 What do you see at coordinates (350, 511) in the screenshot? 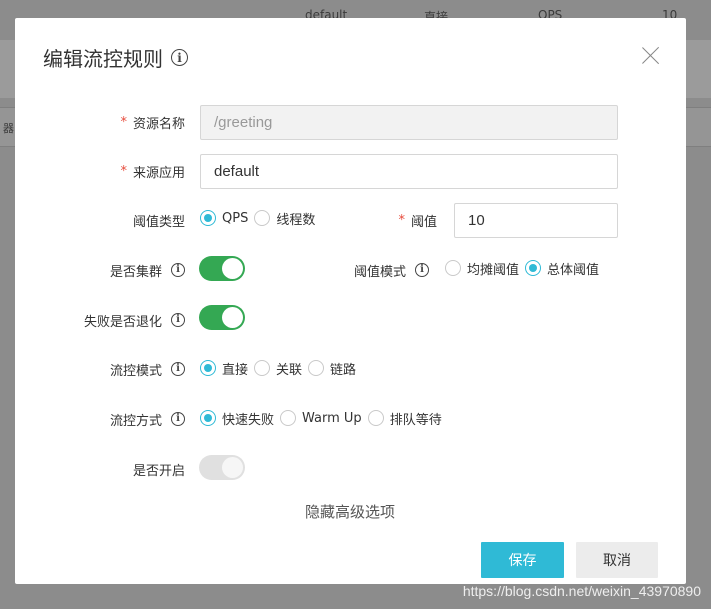
I see `hide-advanced-options-link: 隐藏高级选项` at bounding box center [350, 511].